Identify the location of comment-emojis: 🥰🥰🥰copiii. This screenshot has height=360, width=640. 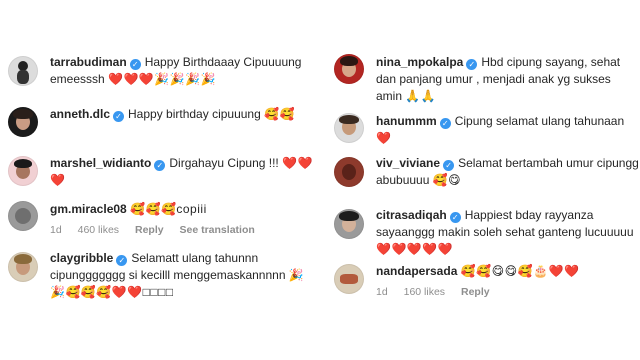
(168, 209).